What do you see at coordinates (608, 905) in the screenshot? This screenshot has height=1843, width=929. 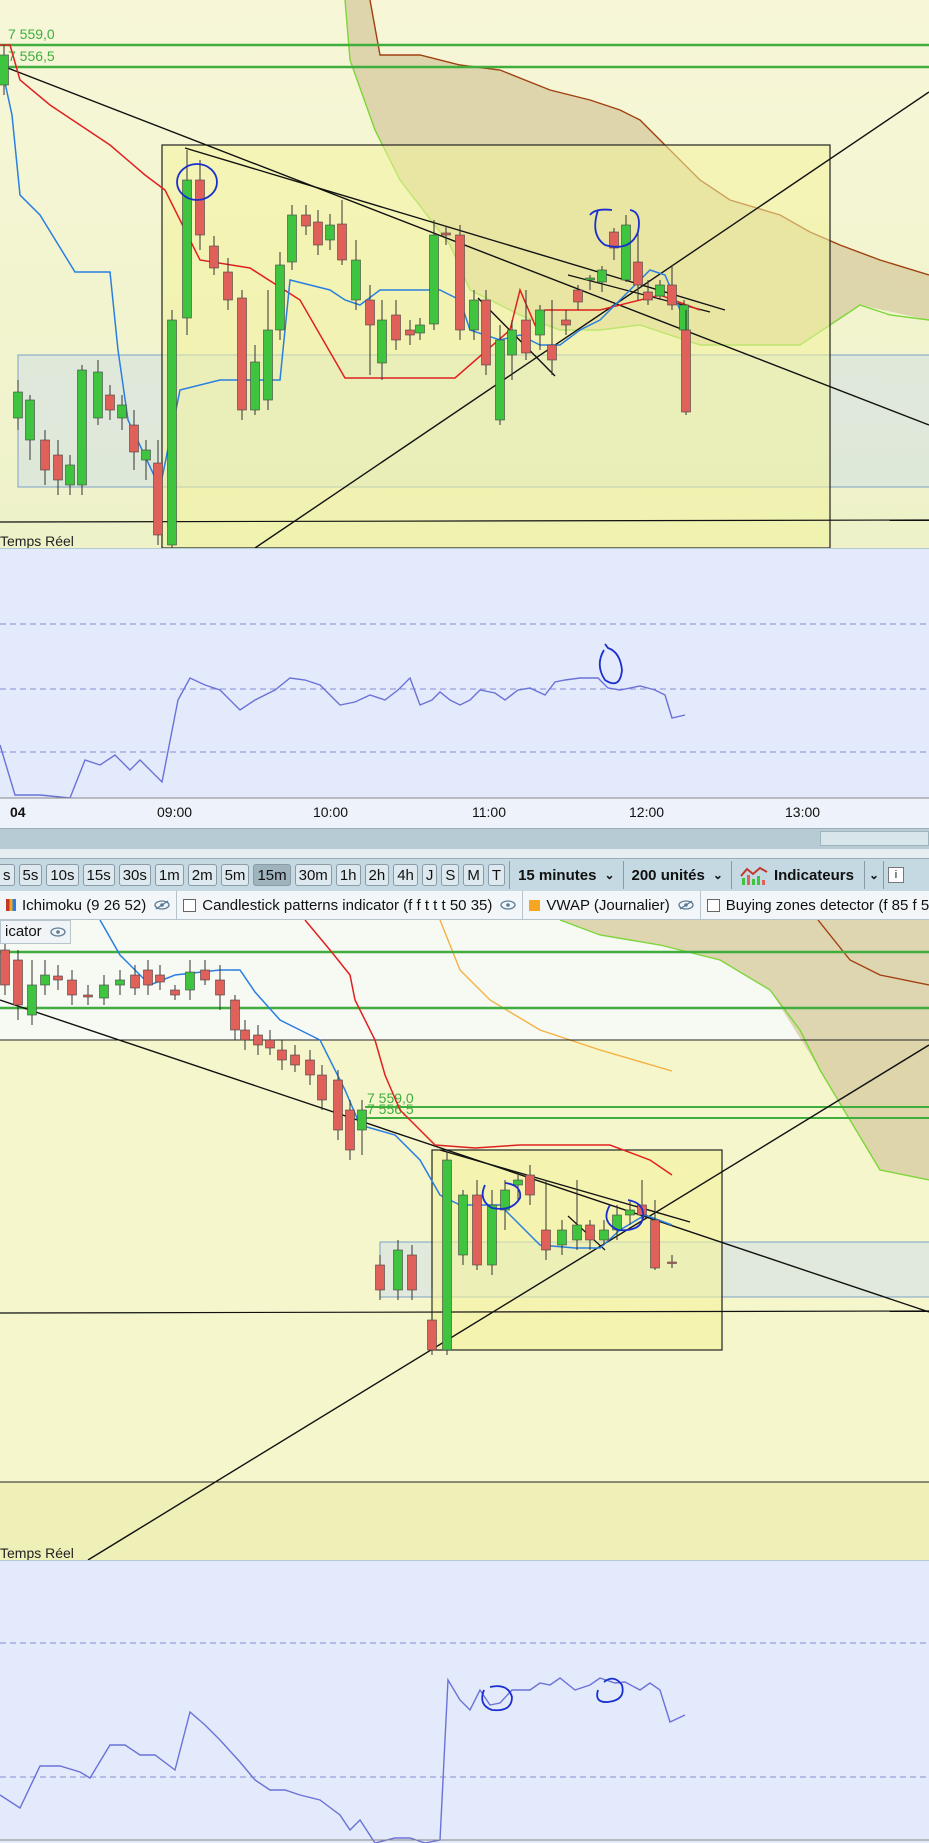 I see `indicator-label: VWAP (Journalier)` at bounding box center [608, 905].